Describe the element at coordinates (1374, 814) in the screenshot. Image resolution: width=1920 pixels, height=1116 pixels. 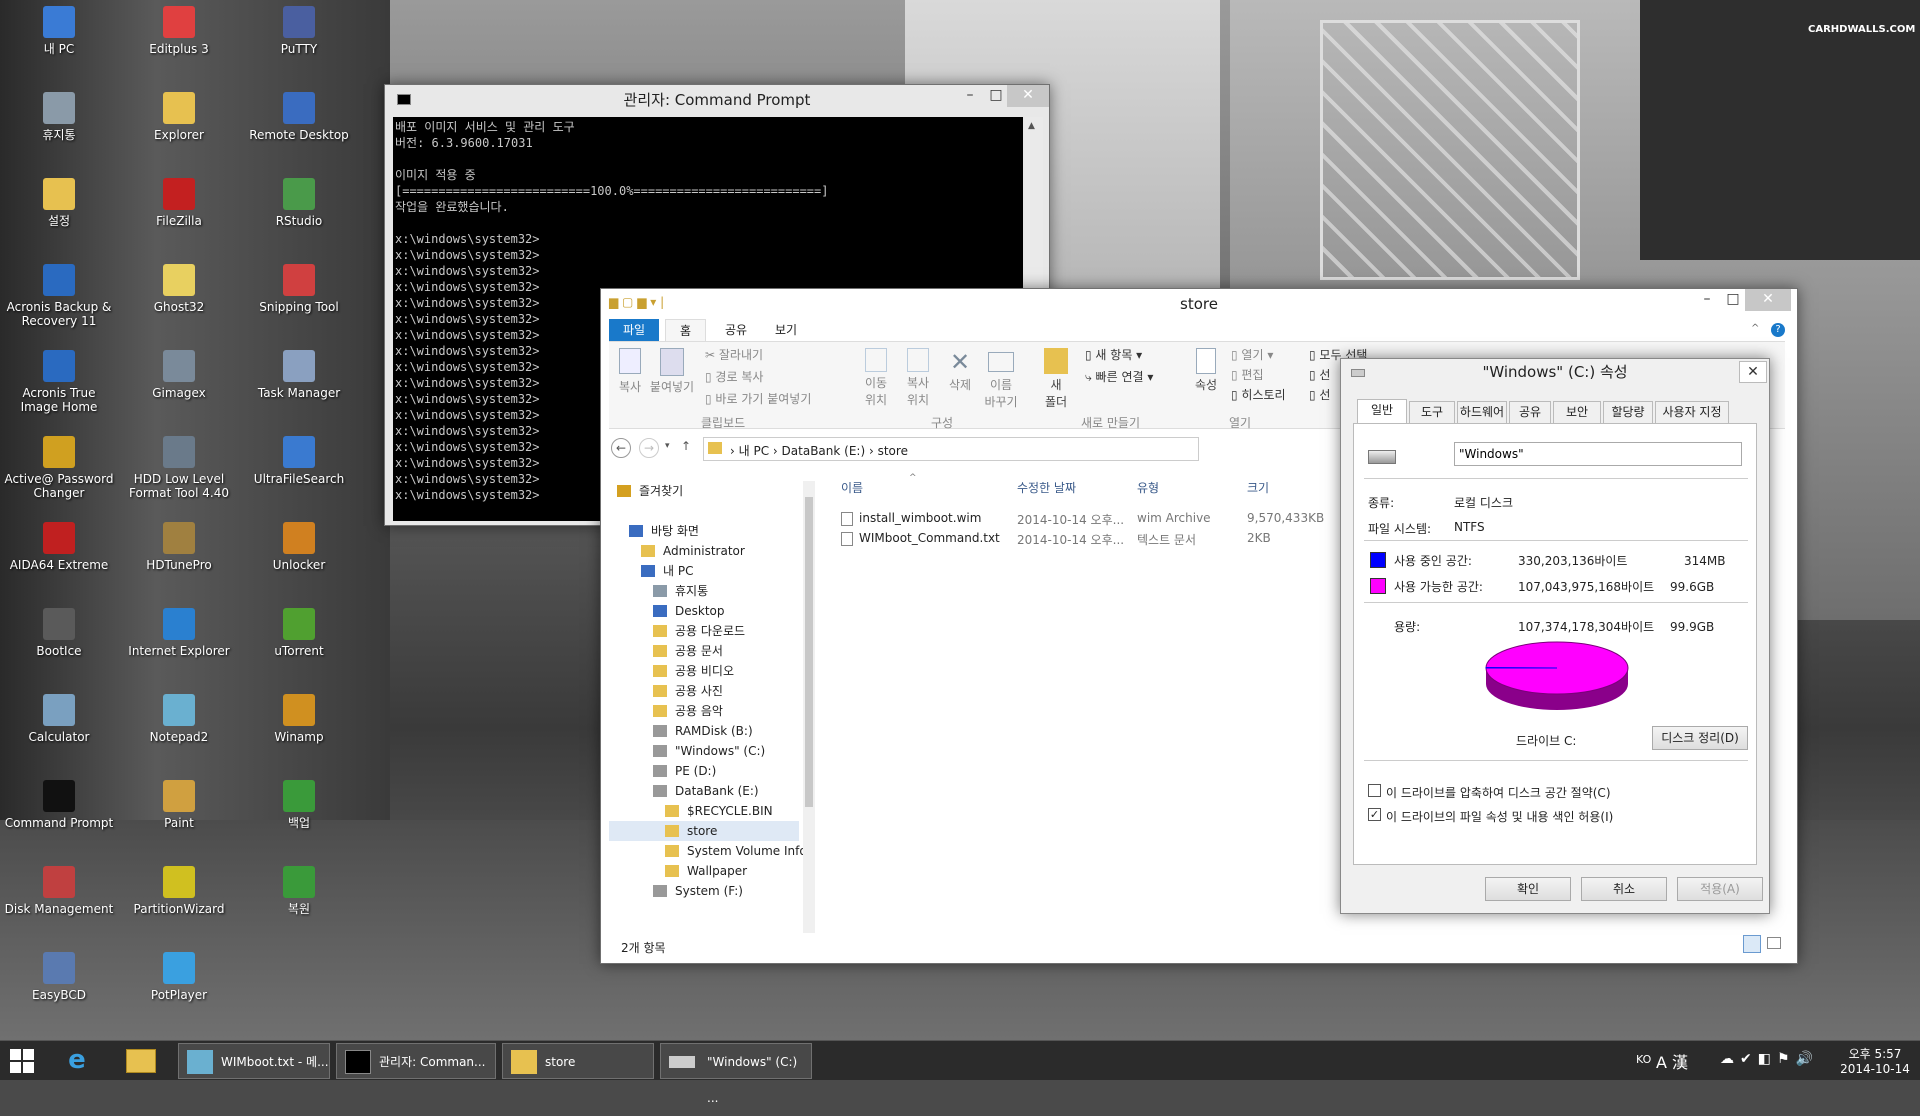
I see `index-checkbox: ✓` at that location.